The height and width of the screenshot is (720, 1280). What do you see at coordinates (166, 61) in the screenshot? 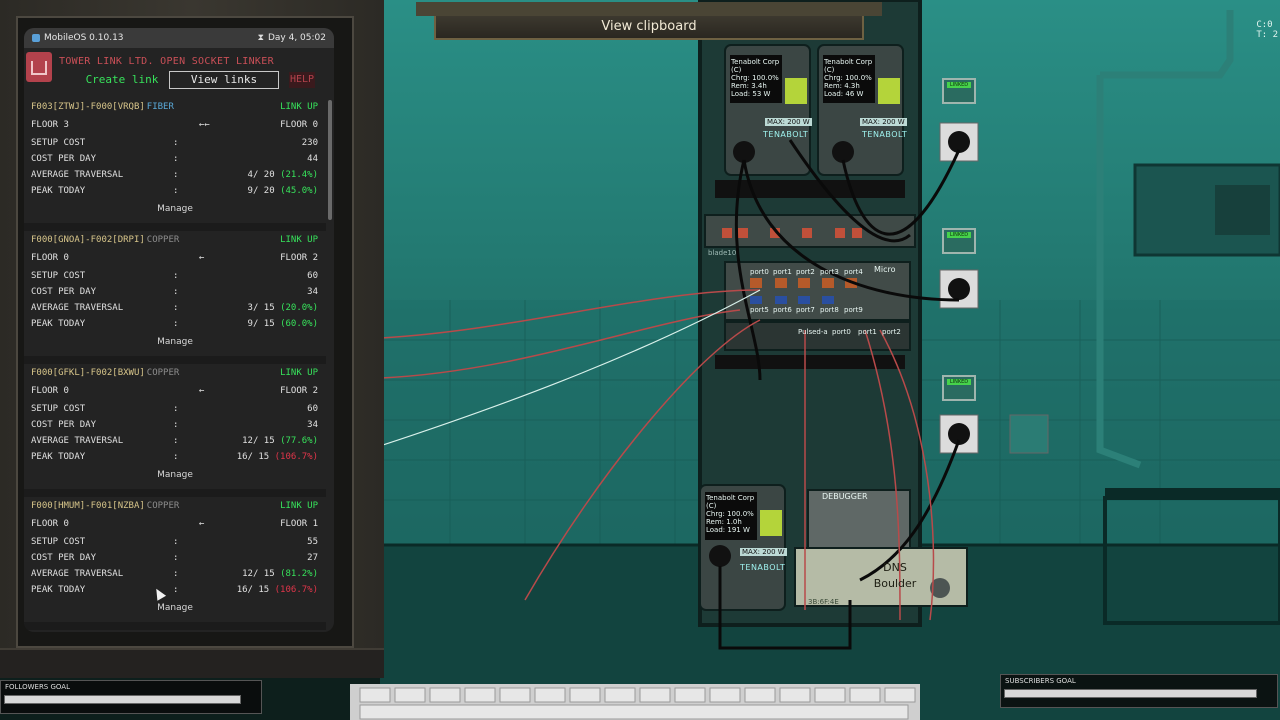
I see `app-title: TOWER LINK LTD. OPEN SOCKET LINKER` at bounding box center [166, 61].